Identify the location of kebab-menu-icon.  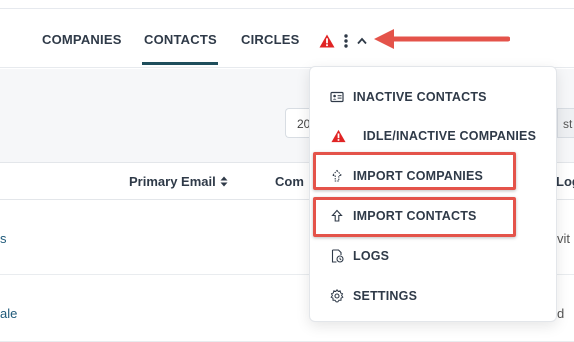
(346, 41).